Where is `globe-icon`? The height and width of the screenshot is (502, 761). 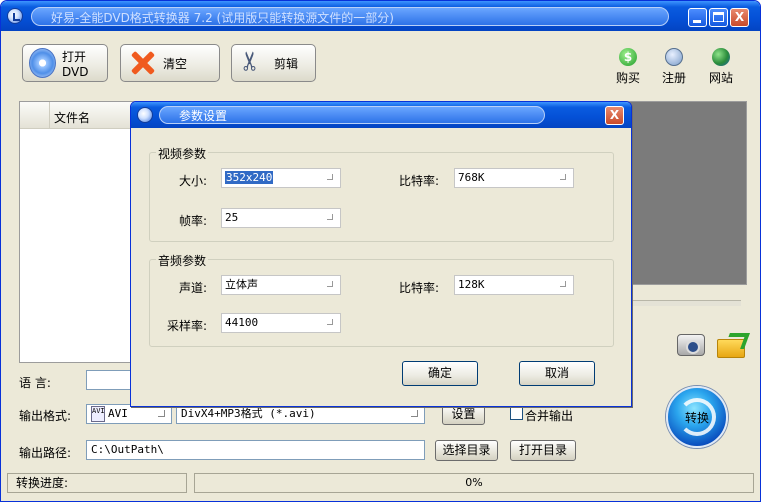 globe-icon is located at coordinates (721, 57).